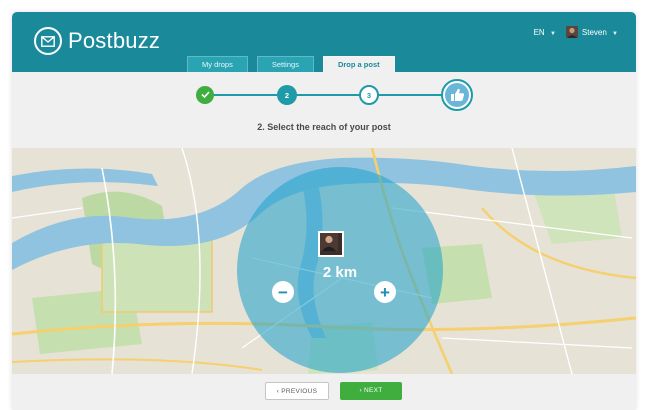 The image size is (645, 410). I want to click on check-icon, so click(205, 95).